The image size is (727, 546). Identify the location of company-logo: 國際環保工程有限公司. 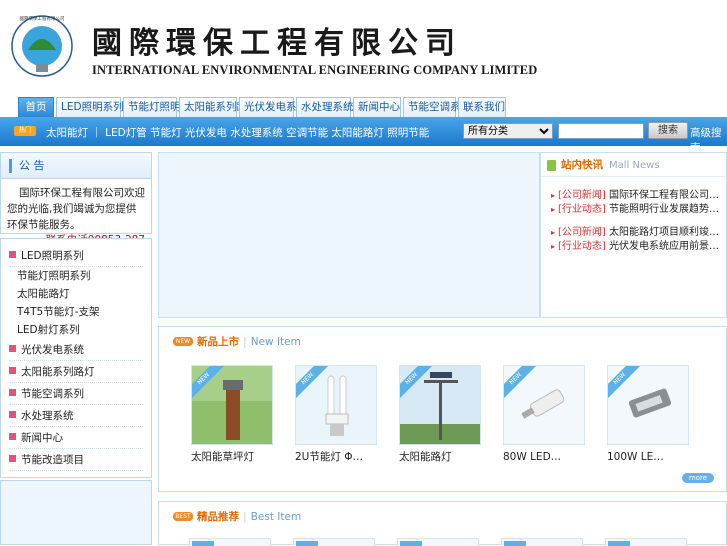
(42, 47).